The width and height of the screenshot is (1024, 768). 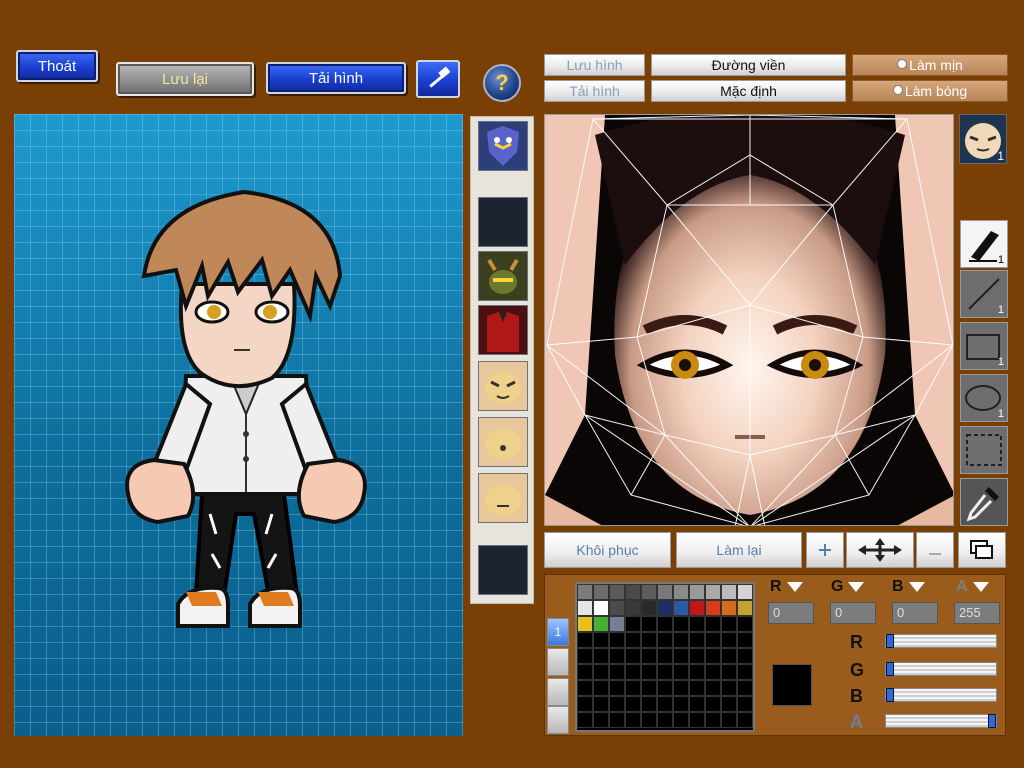 I want to click on restore-button: Khôi phục, so click(x=607, y=550).